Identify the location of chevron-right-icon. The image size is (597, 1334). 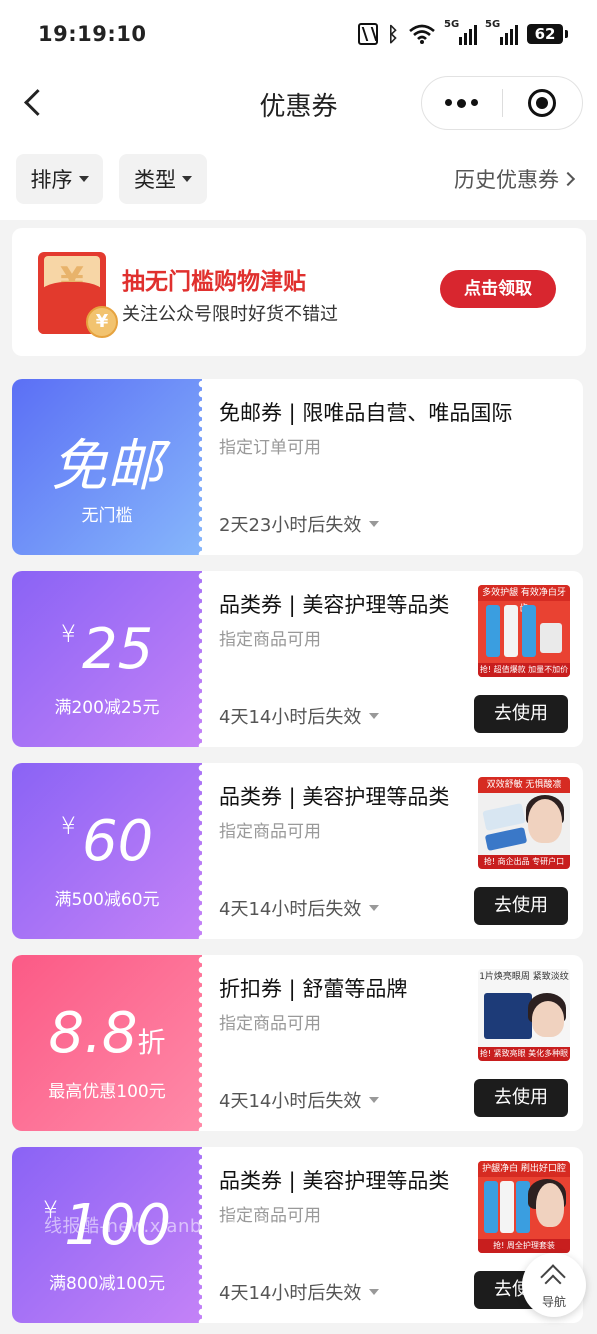
(568, 179).